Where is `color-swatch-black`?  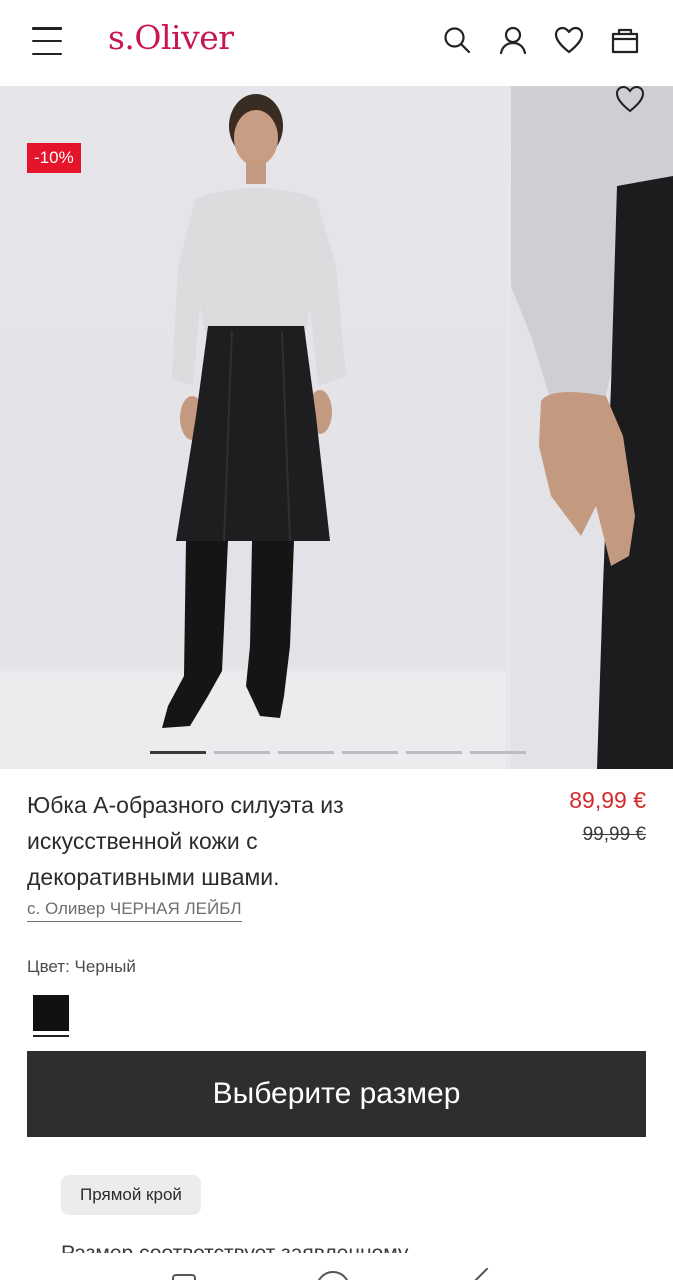
color-swatch-black is located at coordinates (51, 1013).